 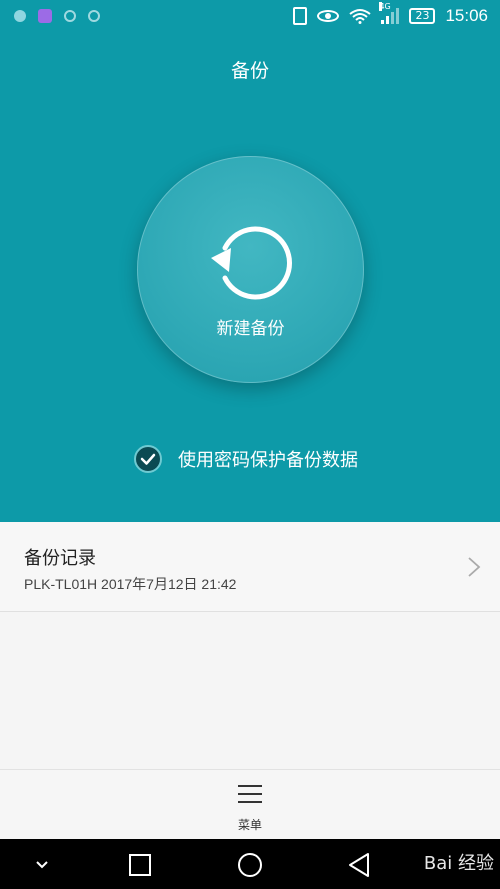 I want to click on bottom-menu-bar: 菜单, so click(x=250, y=804).